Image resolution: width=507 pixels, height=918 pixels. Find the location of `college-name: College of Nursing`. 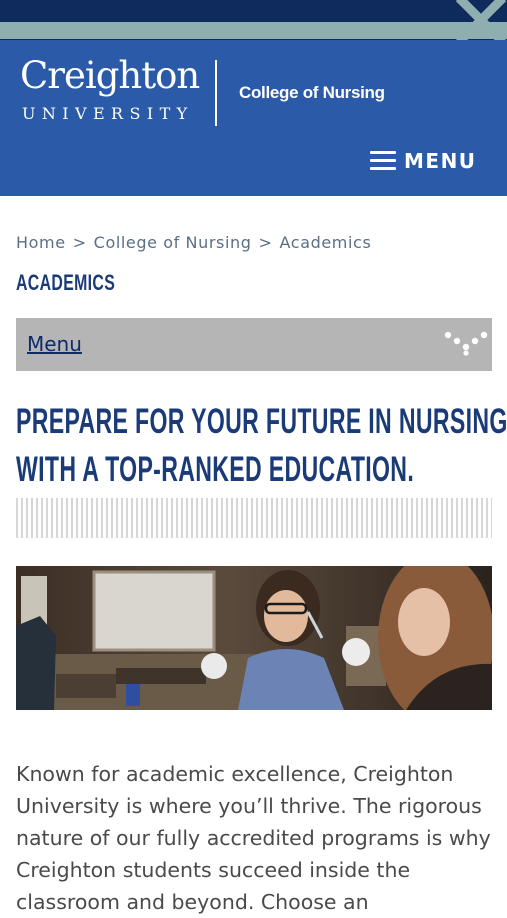

college-name: College of Nursing is located at coordinates (312, 93).